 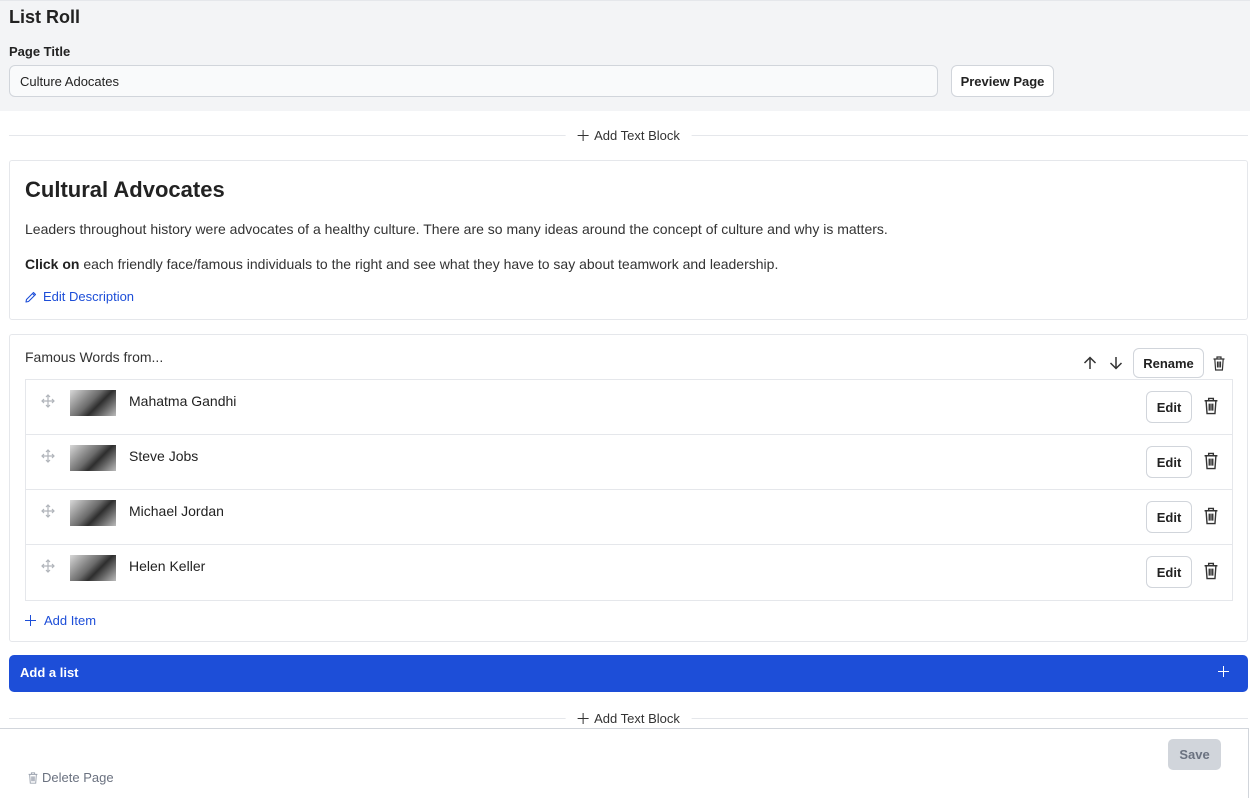 I want to click on save-button: Save, so click(x=1194, y=754).